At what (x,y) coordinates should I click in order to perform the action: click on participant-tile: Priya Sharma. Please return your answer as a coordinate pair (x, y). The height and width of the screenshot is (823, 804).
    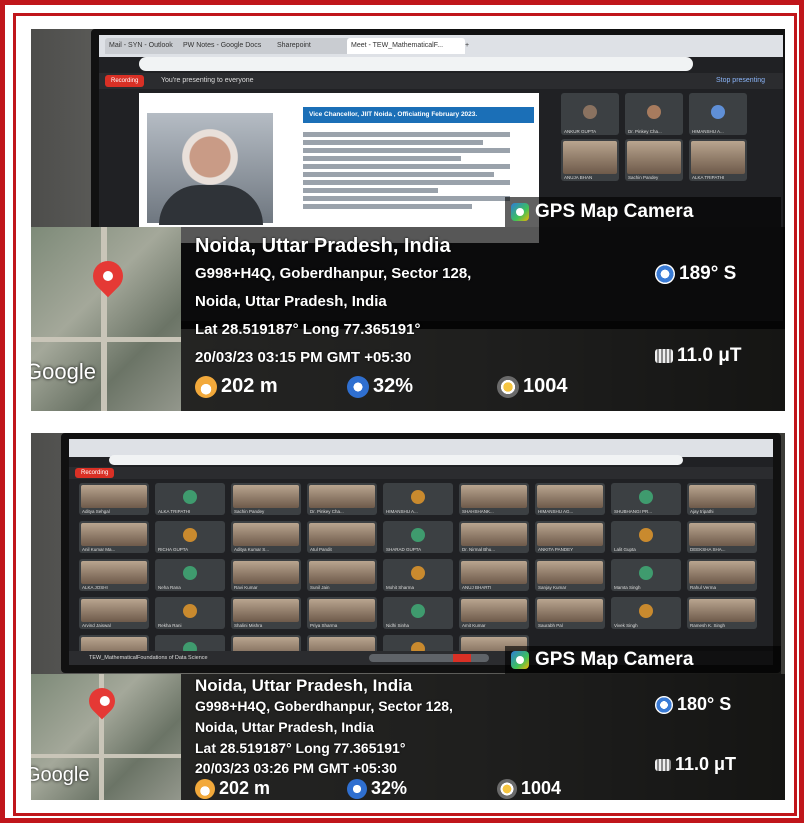
    Looking at the image, I should click on (342, 613).